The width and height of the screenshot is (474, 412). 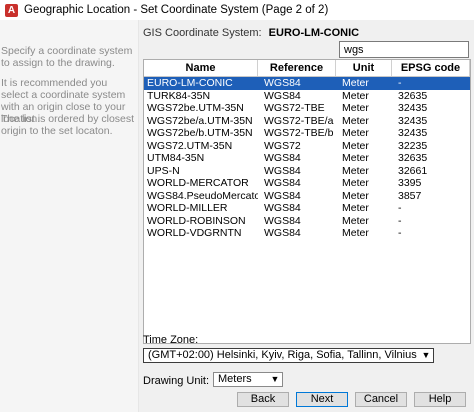 I want to click on gis-label: GIS Coordinate System:, so click(x=202, y=33).